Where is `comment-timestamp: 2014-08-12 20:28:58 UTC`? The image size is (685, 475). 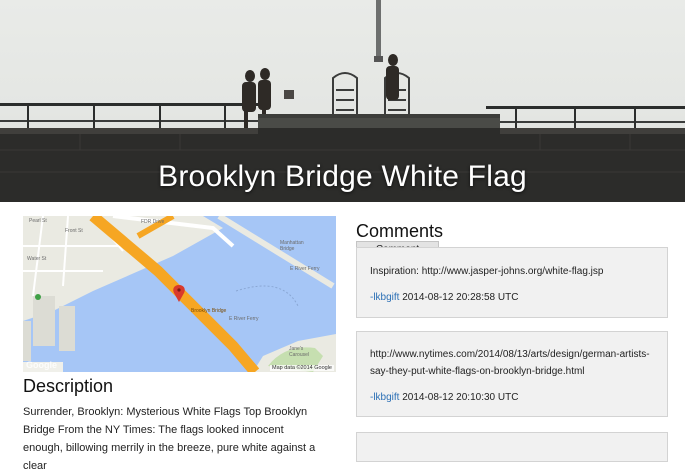 comment-timestamp: 2014-08-12 20:28:58 UTC is located at coordinates (460, 297).